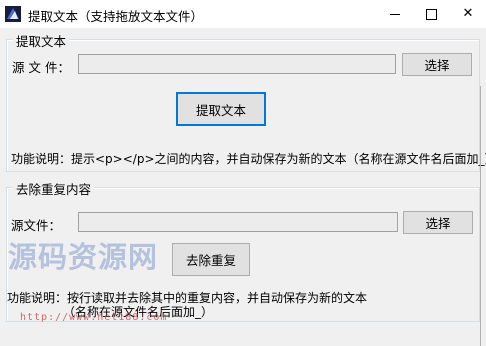 Image resolution: width=486 pixels, height=346 pixels. Describe the element at coordinates (483, 216) in the screenshot. I see `window-edge` at that location.